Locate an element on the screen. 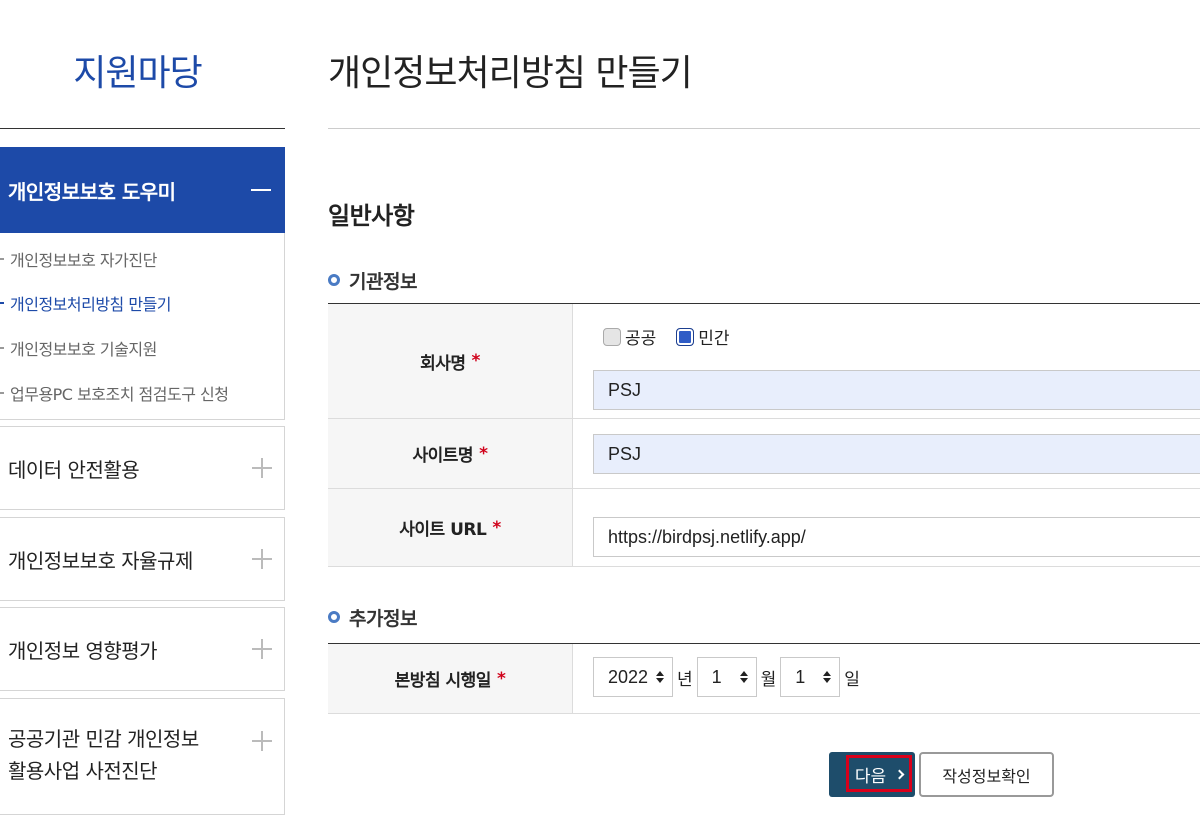 This screenshot has height=821, width=1200. form-row-company: 회사명 * 공공 민간 PSJ is located at coordinates (764, 361).